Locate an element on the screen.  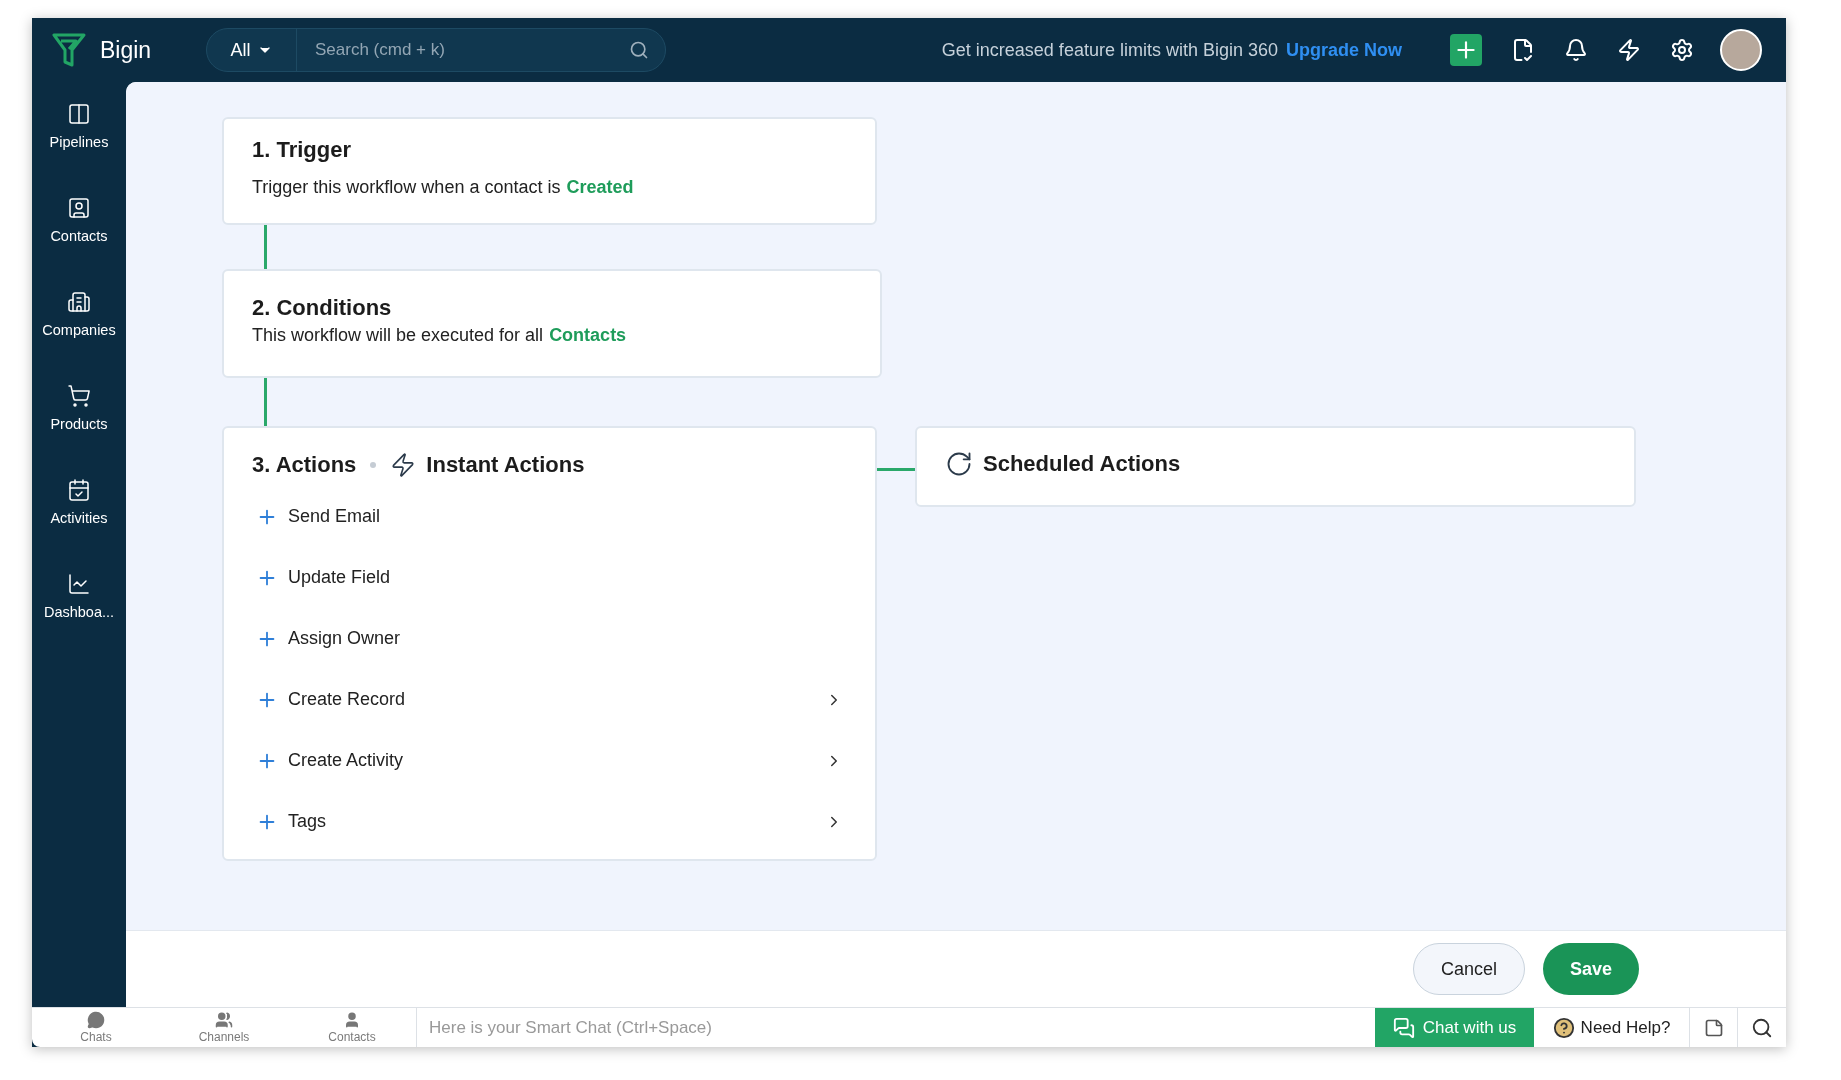
action-item: Update Field is located at coordinates (549, 577).